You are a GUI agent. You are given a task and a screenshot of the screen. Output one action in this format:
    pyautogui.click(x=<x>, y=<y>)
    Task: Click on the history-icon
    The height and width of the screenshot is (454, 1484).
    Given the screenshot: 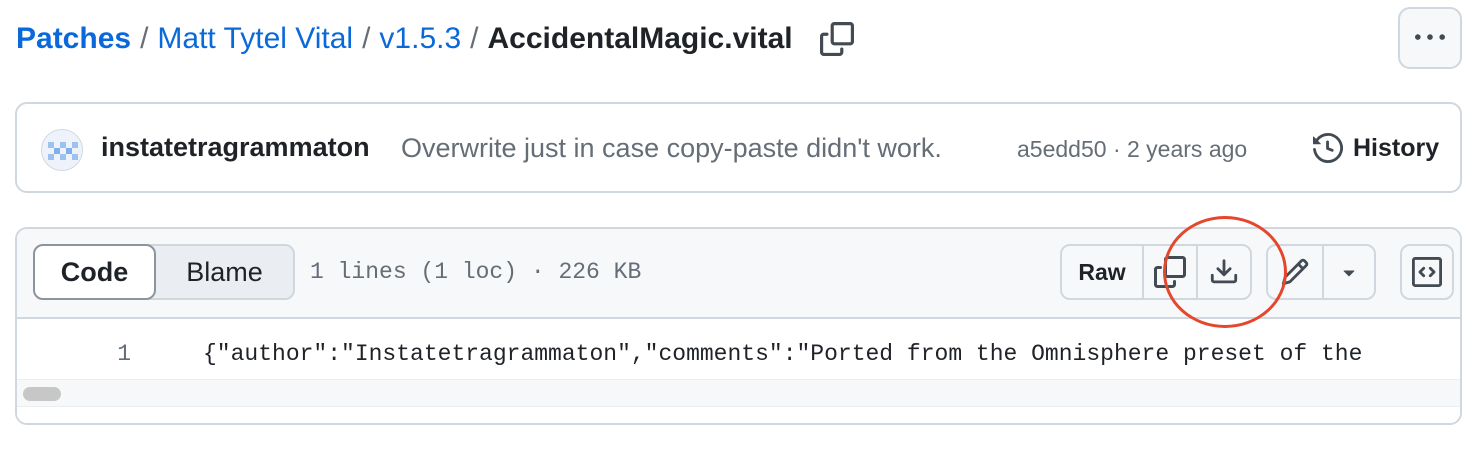 What is the action you would take?
    pyautogui.click(x=1328, y=148)
    